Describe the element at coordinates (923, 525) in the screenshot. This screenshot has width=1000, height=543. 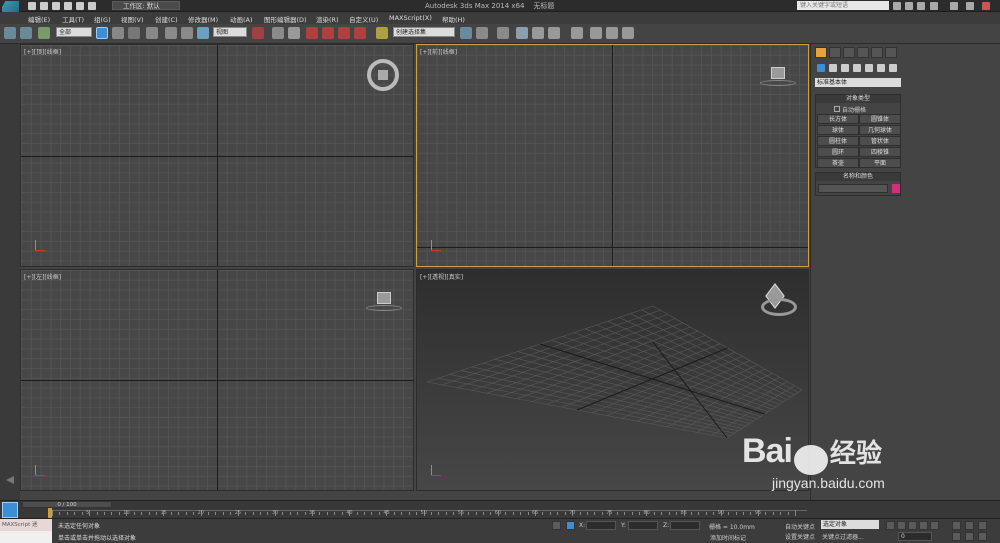
I see `next-frame-icon` at that location.